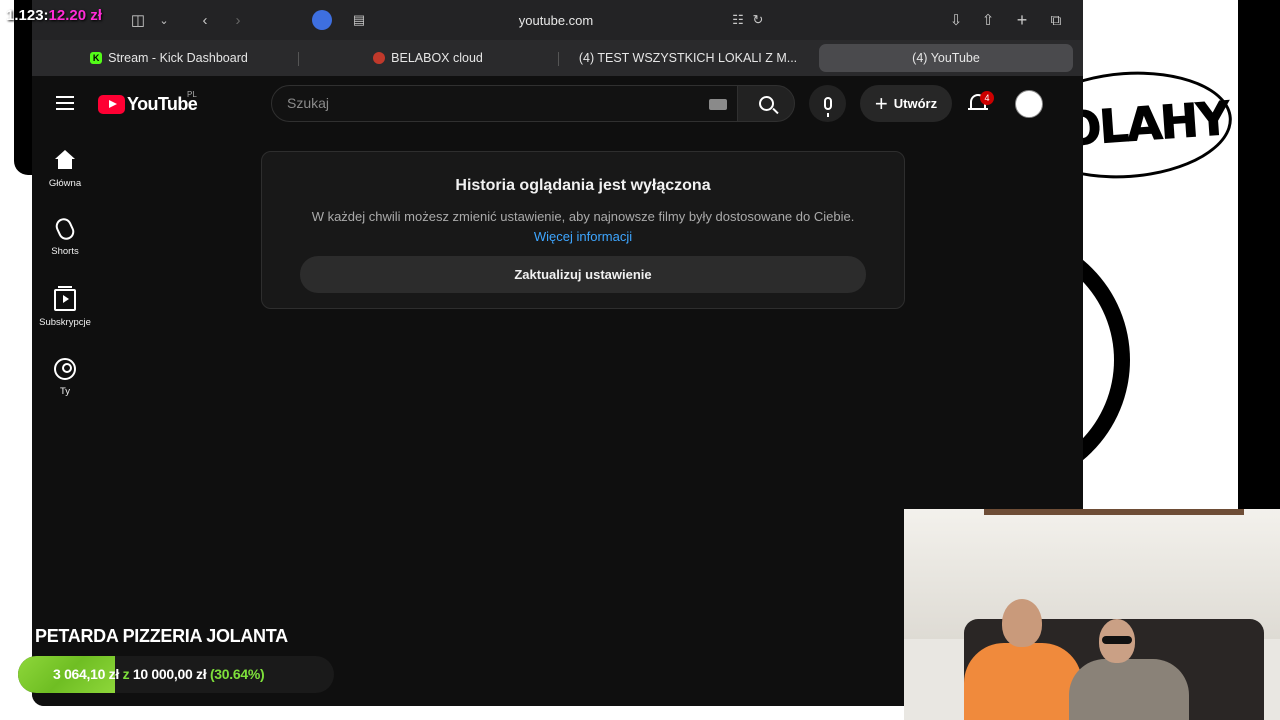 The image size is (1280, 720). Describe the element at coordinates (27, 15) in the screenshot. I see `counter-value: 1.123:` at that location.